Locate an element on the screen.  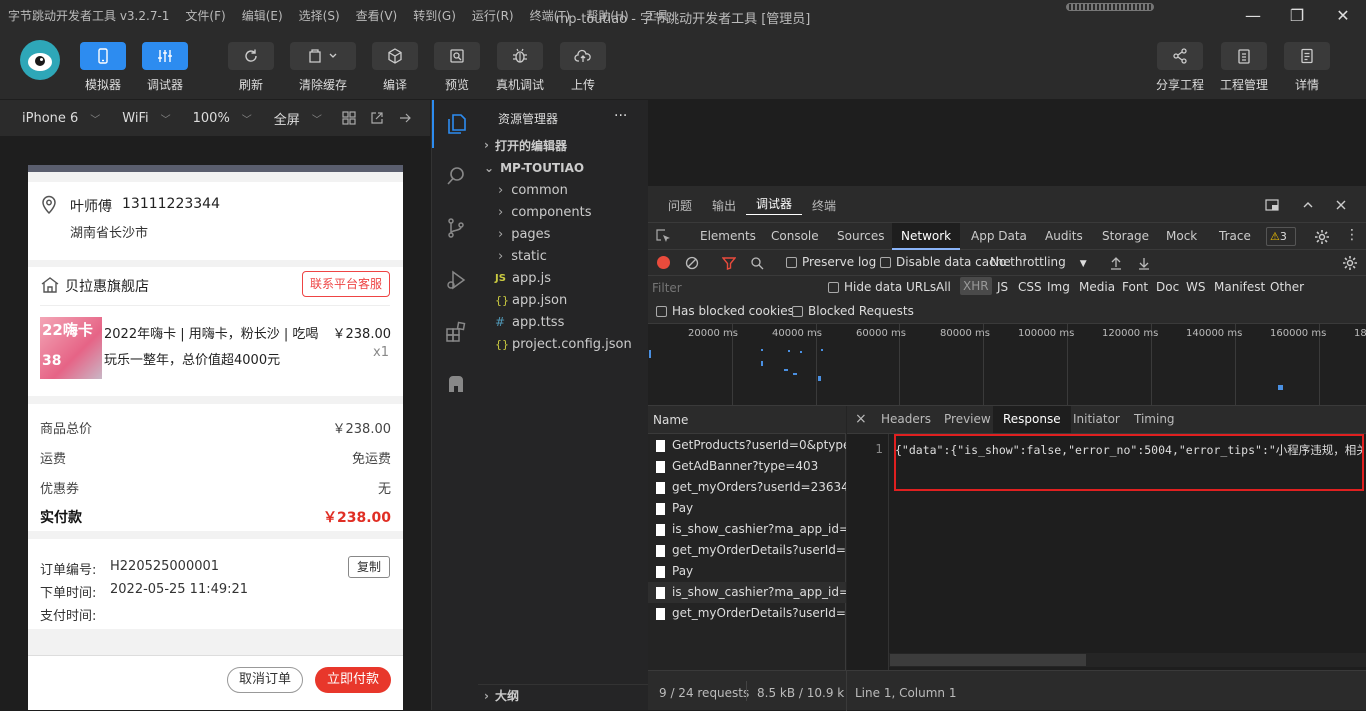
upload-button: 上传 is located at coordinates (583, 67).